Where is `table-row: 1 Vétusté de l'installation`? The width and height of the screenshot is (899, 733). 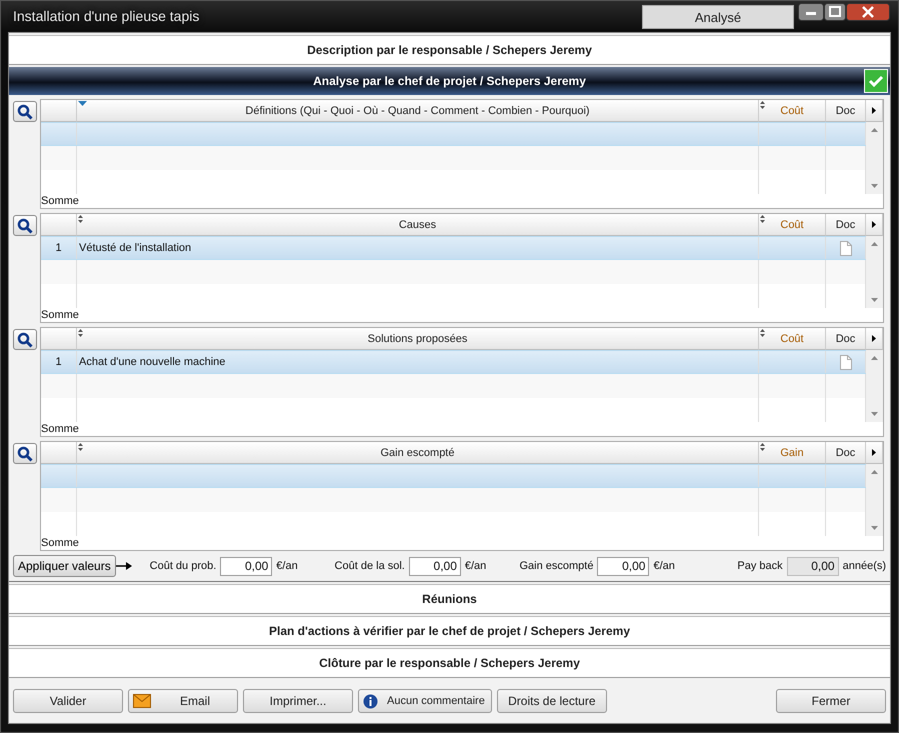
table-row: 1 Vétusté de l'installation is located at coordinates (453, 248).